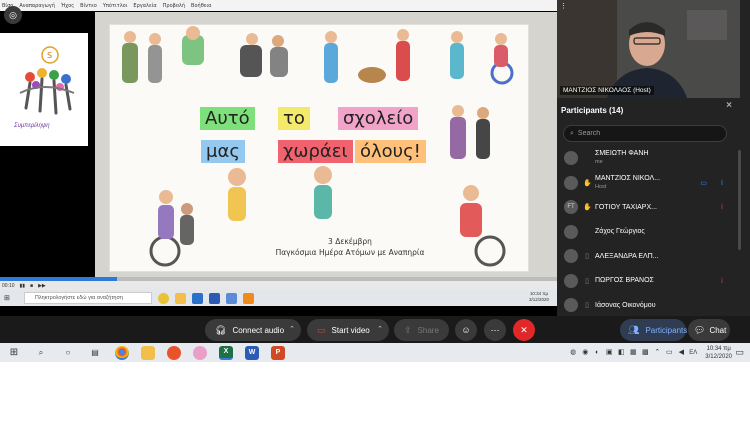  Describe the element at coordinates (68, 353) in the screenshot. I see `cortana-icon: ○` at that location.